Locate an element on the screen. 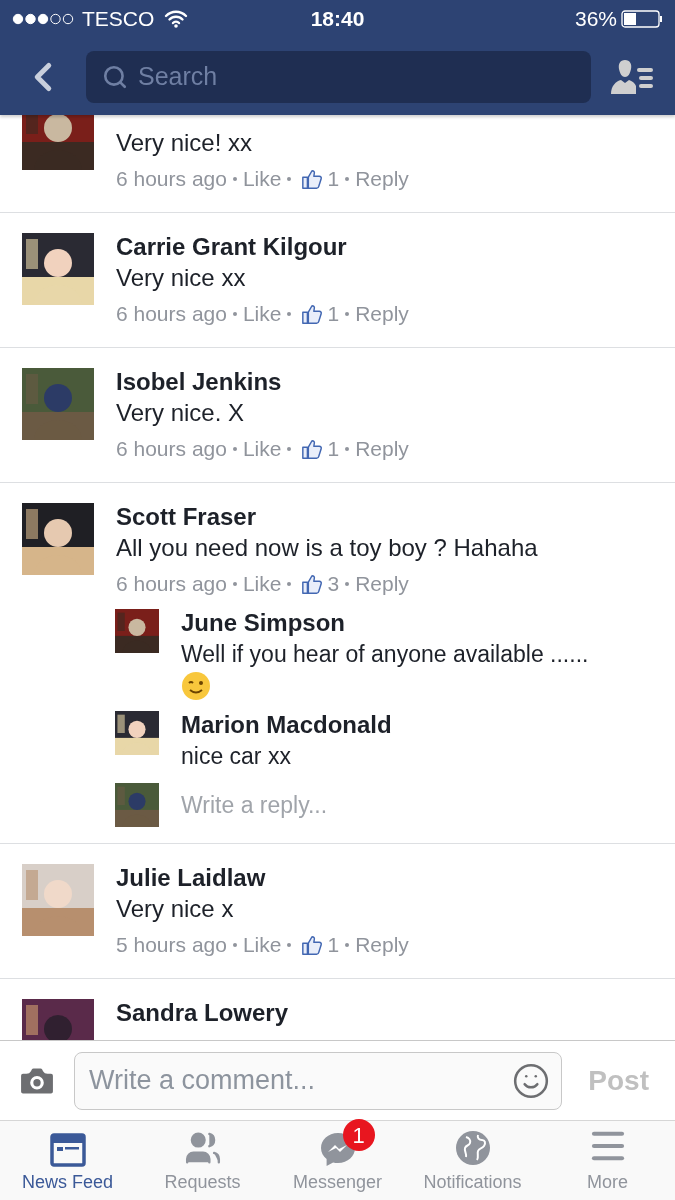 The width and height of the screenshot is (675, 1200). commenter-name: Marion Macdonald is located at coordinates (418, 725).